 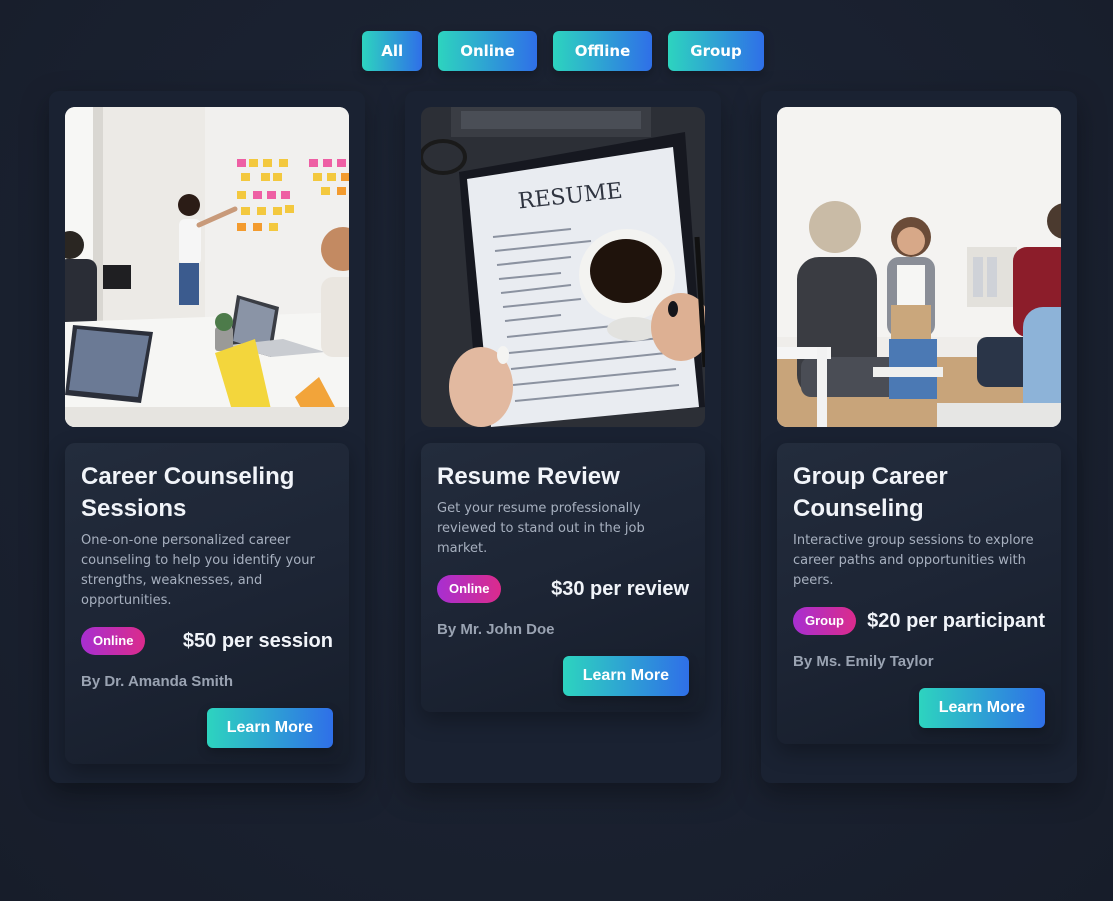 I want to click on filter-offline-button: Offline, so click(x=602, y=51).